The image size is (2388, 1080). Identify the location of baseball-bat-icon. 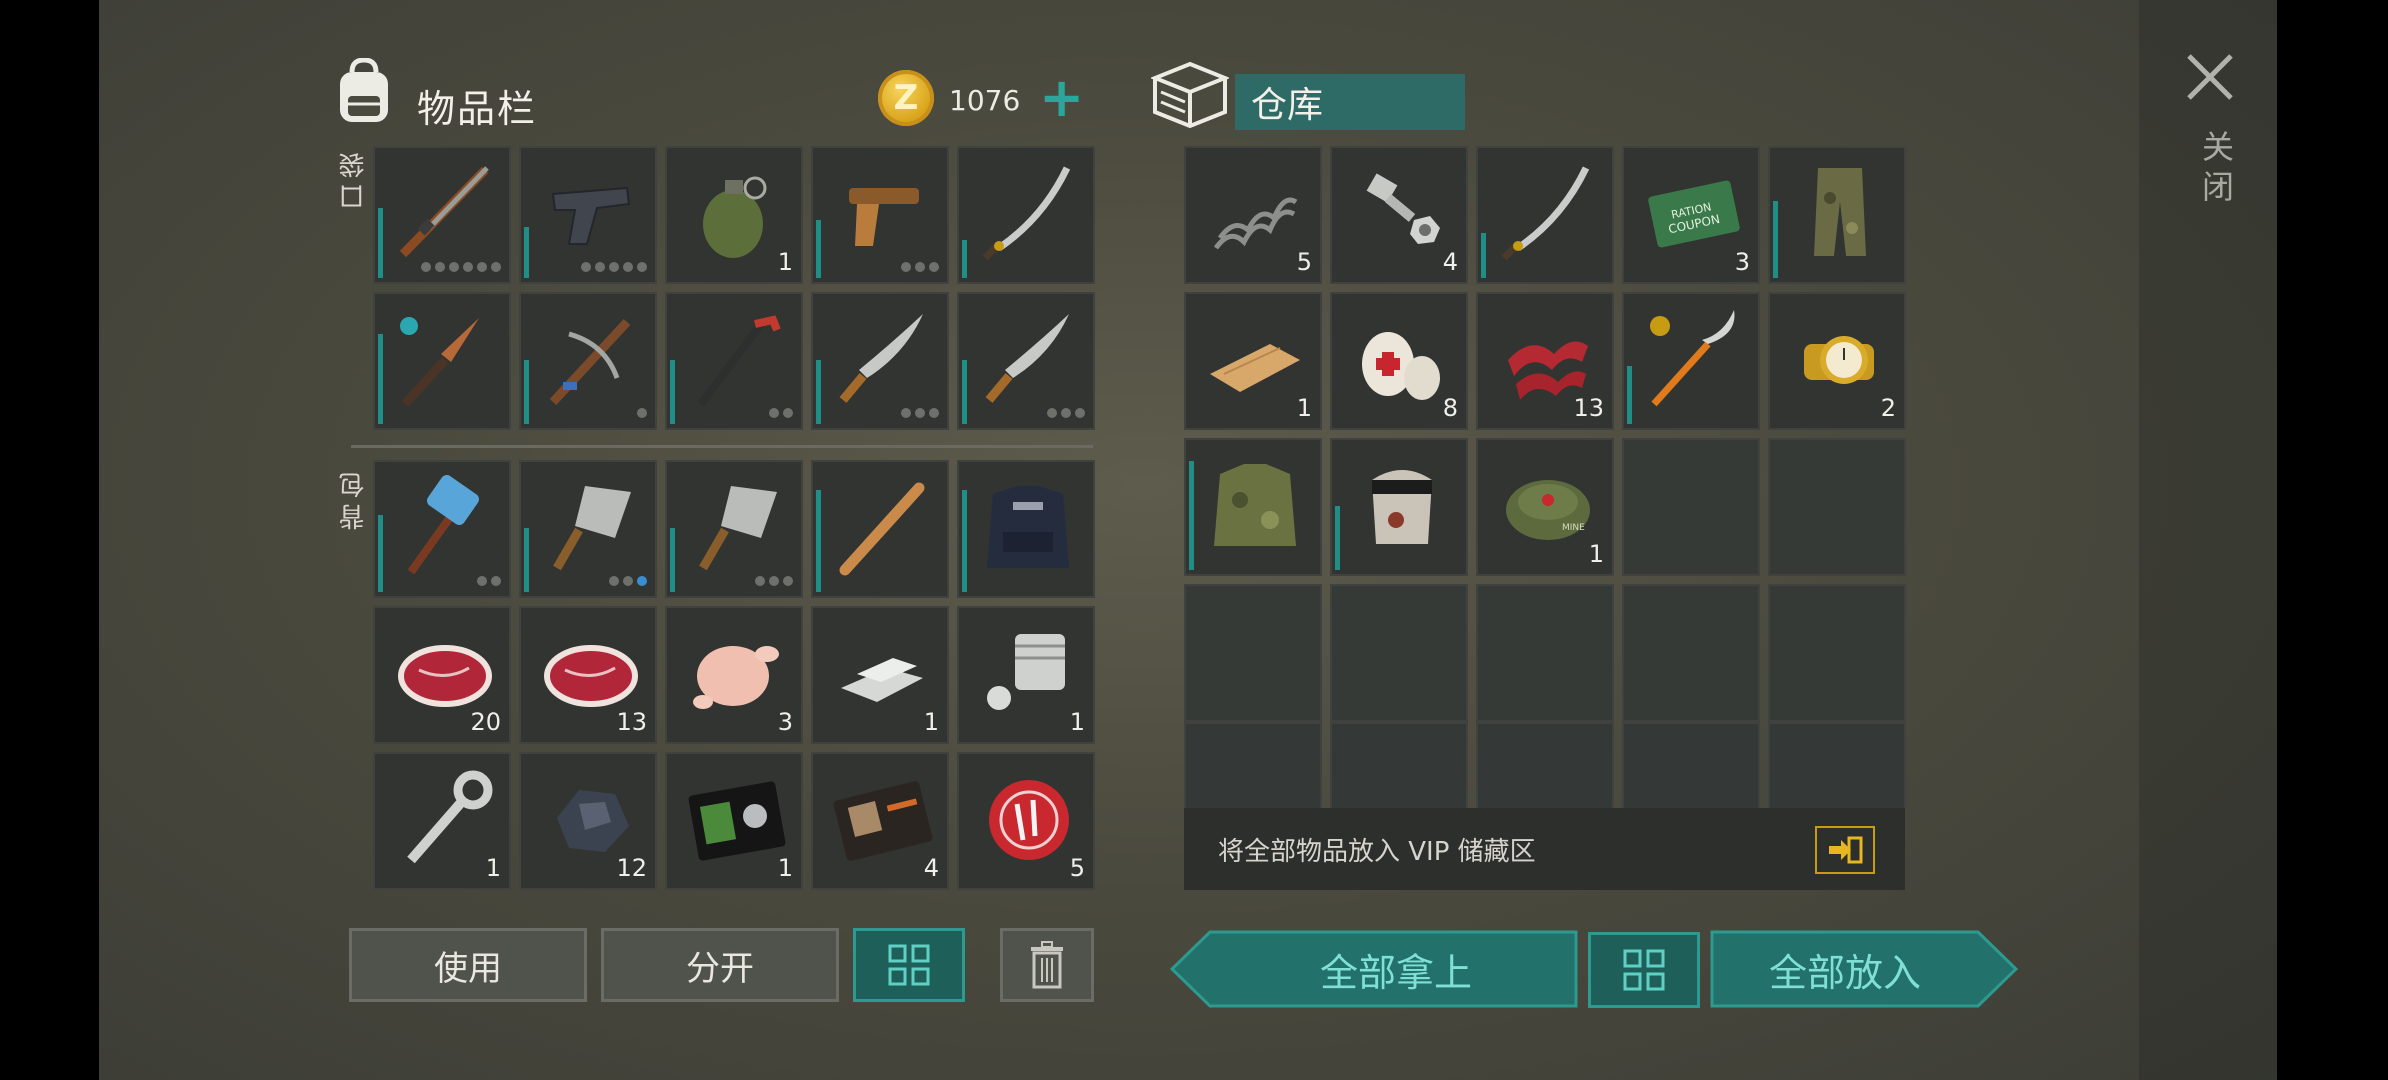
(882, 529).